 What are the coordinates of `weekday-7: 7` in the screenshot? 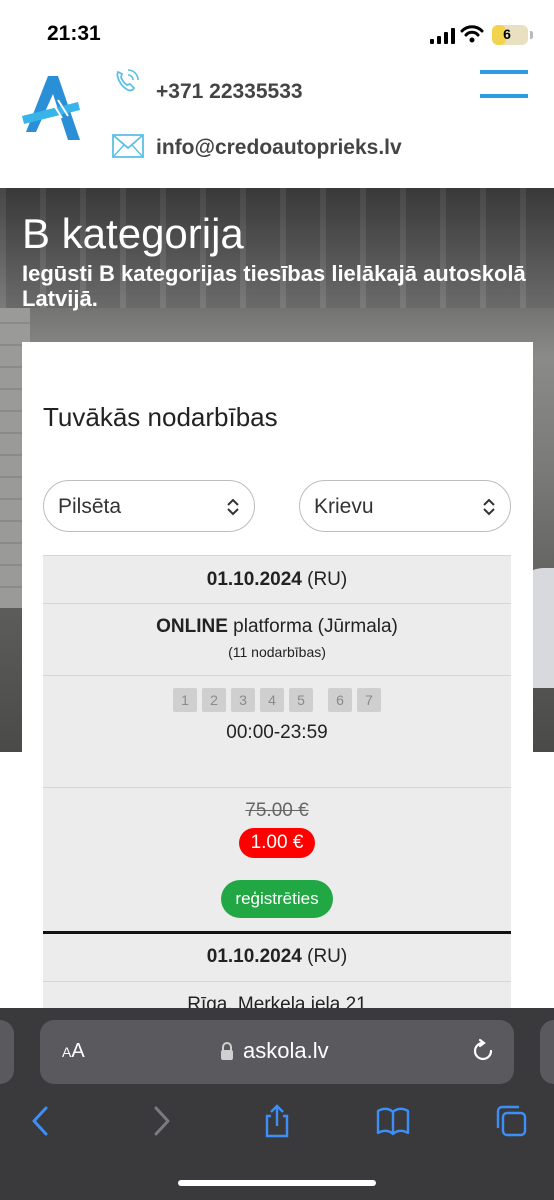 It's located at (369, 700).